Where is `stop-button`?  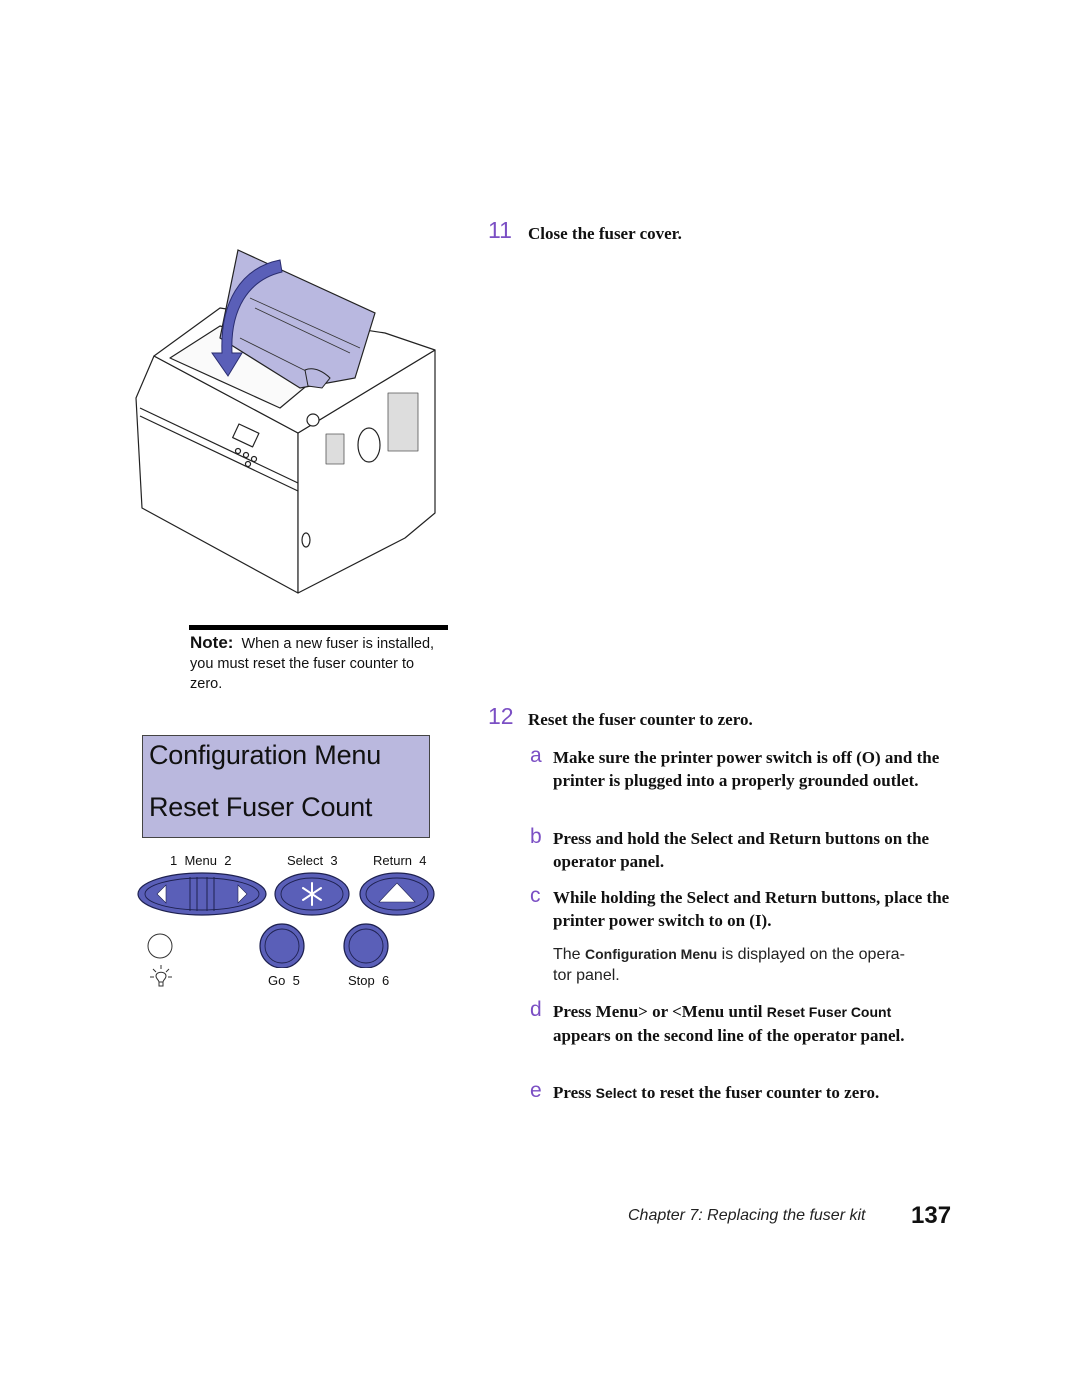
stop-button is located at coordinates (366, 945).